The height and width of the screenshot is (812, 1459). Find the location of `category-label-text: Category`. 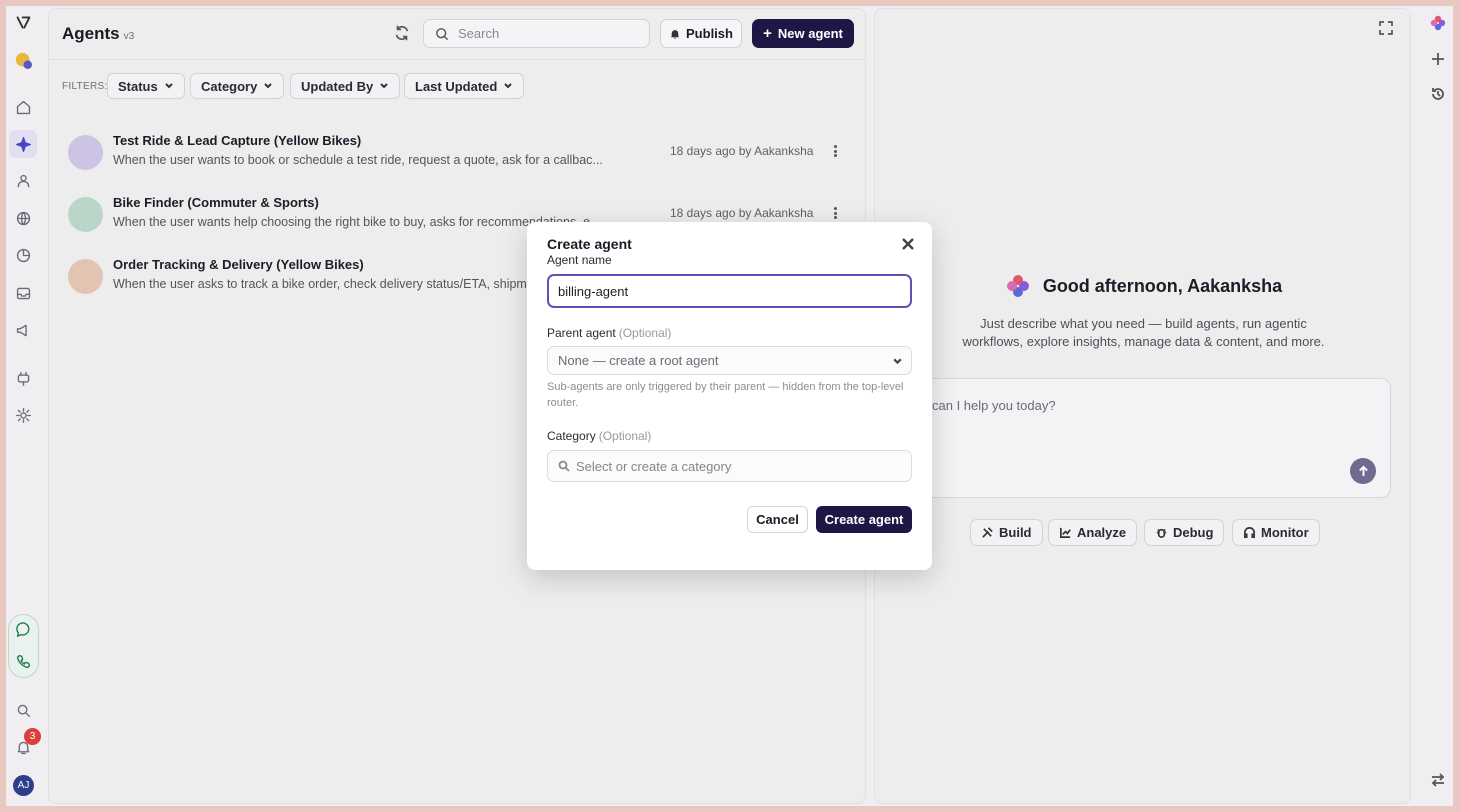

category-label-text: Category is located at coordinates (571, 436).